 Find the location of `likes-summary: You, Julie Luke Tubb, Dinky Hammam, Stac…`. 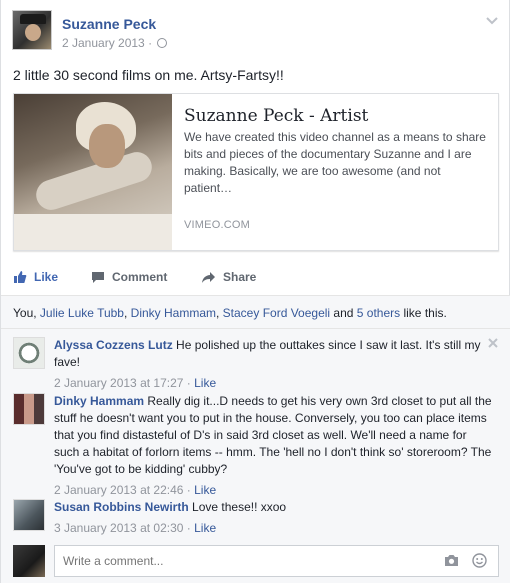

likes-summary: You, Julie Luke Tubb, Dinky Hammam, Stac… is located at coordinates (255, 312).